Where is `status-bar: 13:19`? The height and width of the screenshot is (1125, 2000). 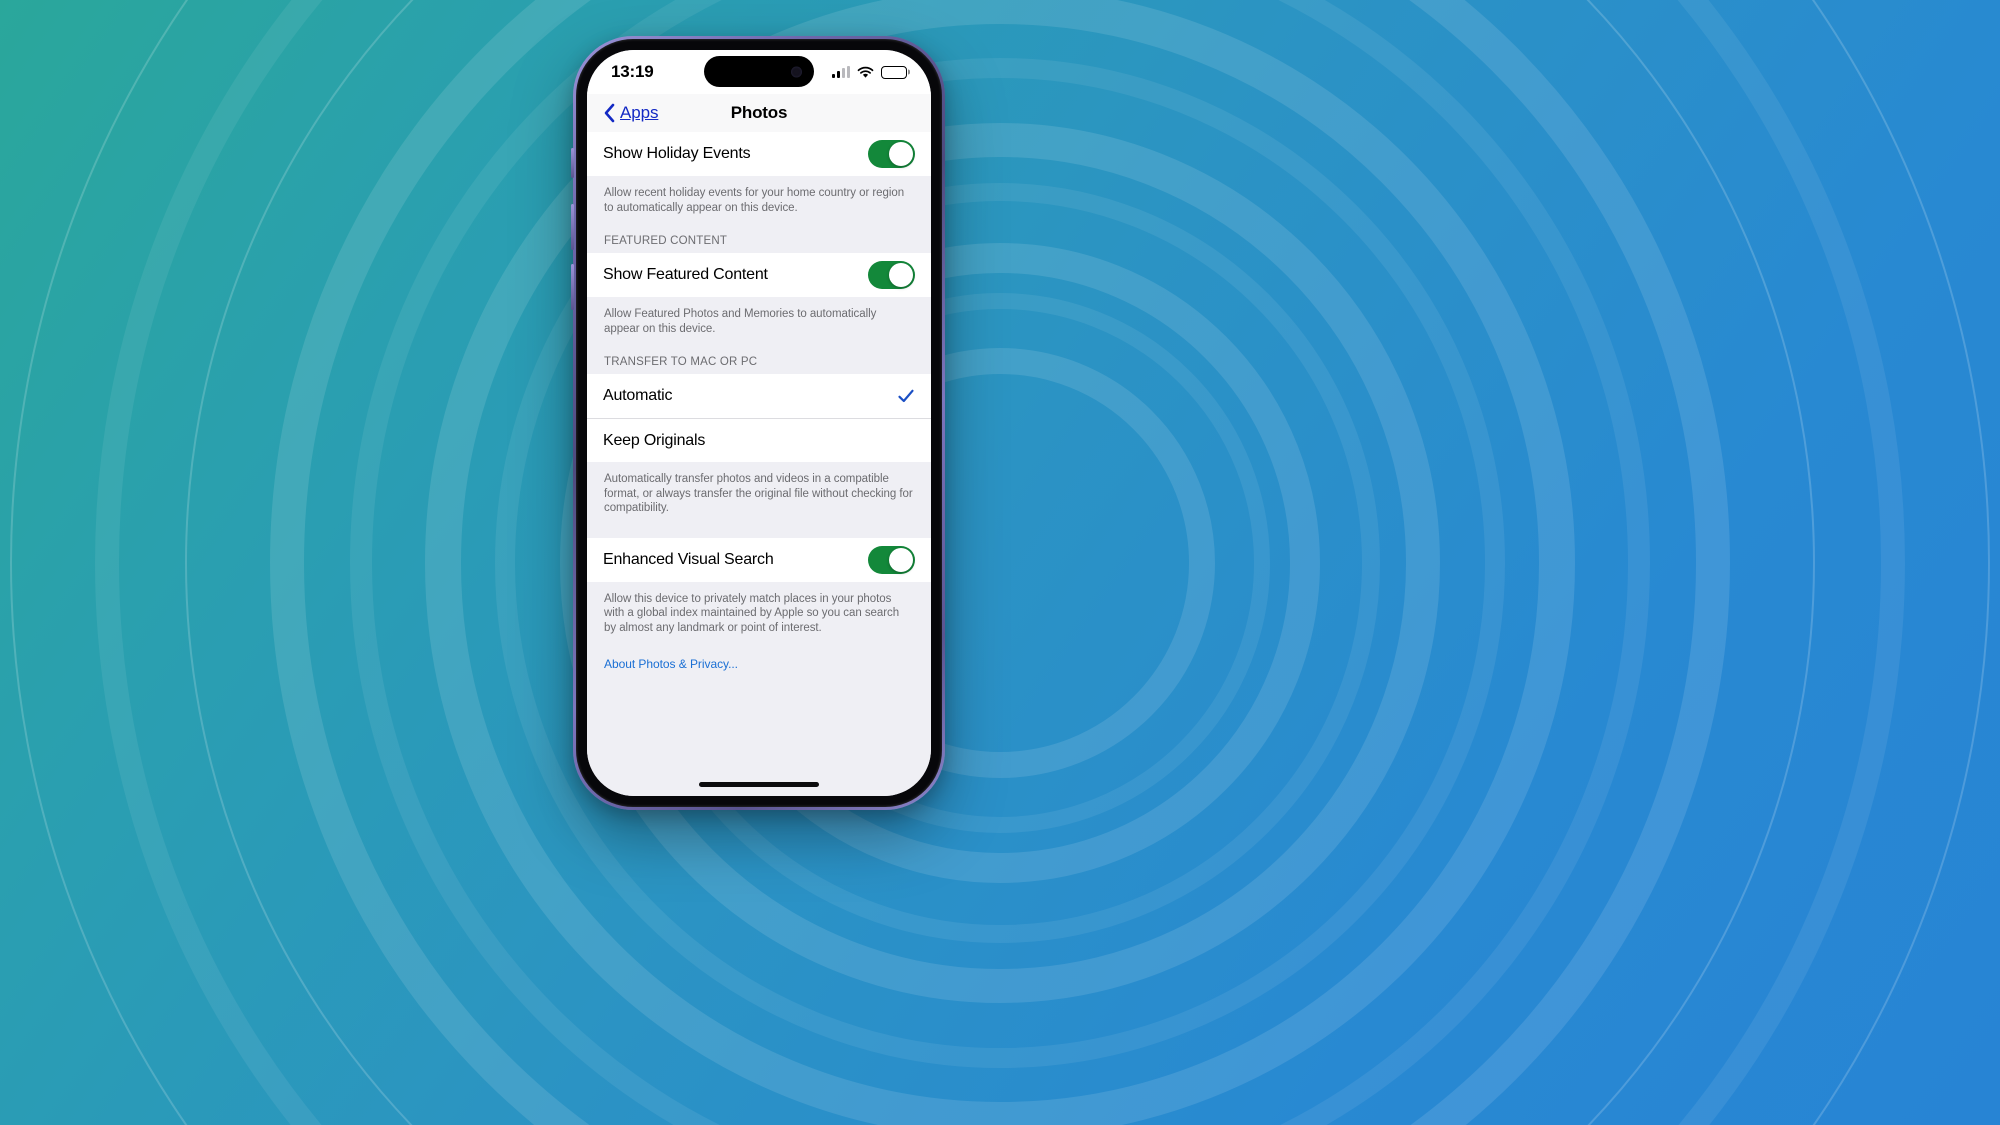
status-bar: 13:19 is located at coordinates (759, 72).